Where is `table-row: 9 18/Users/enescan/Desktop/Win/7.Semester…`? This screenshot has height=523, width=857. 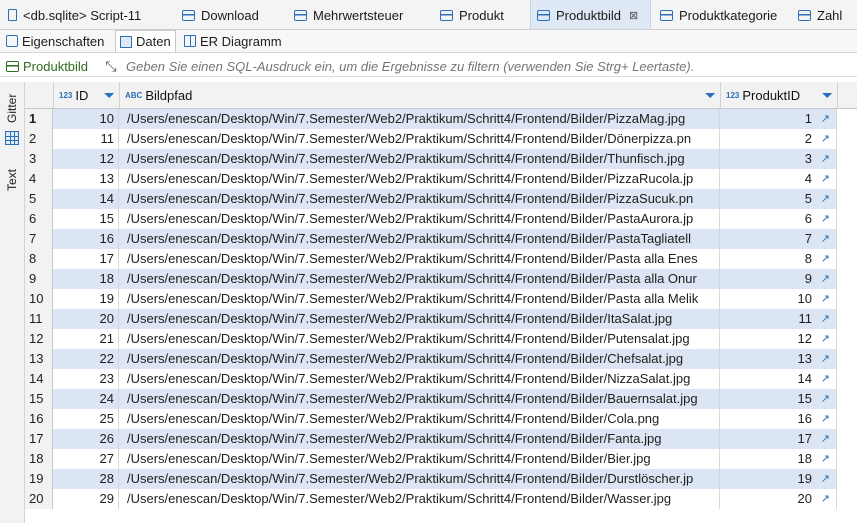
table-row: 9 18/Users/enescan/Desktop/Win/7.Semester… is located at coordinates (441, 279).